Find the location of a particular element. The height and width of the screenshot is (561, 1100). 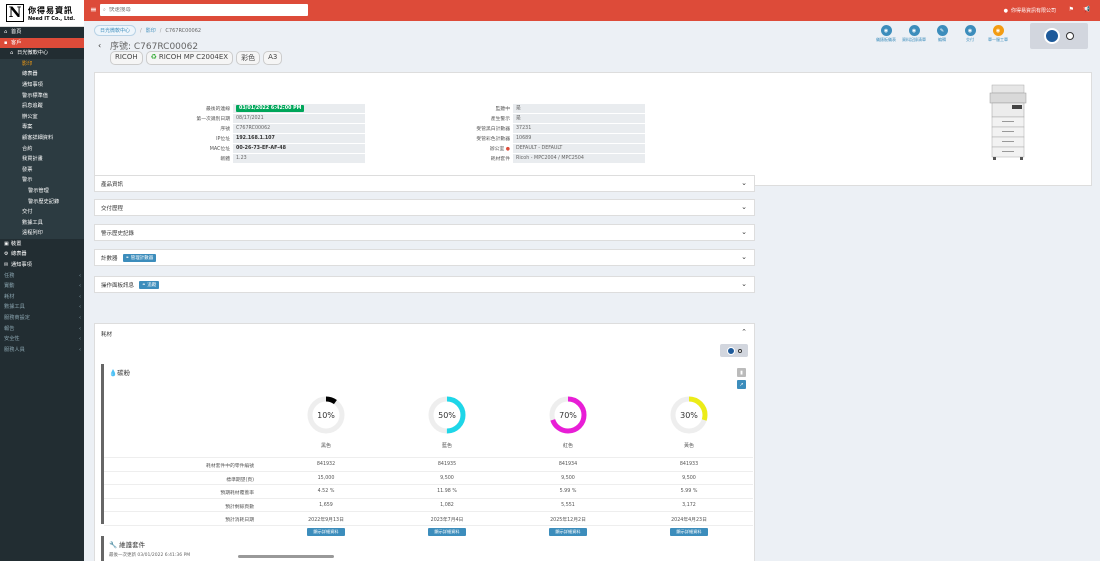

sidebar-item: 報告 ‹ is located at coordinates (42, 329).